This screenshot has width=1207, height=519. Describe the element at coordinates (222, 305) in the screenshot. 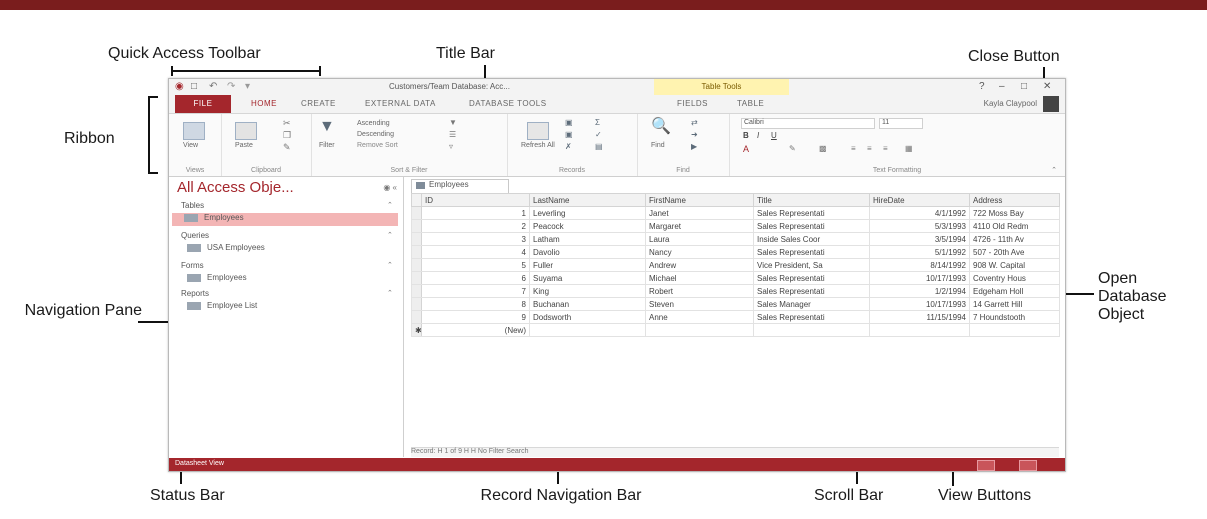

I see `nav-item-employee-list-report: Employee List` at that location.